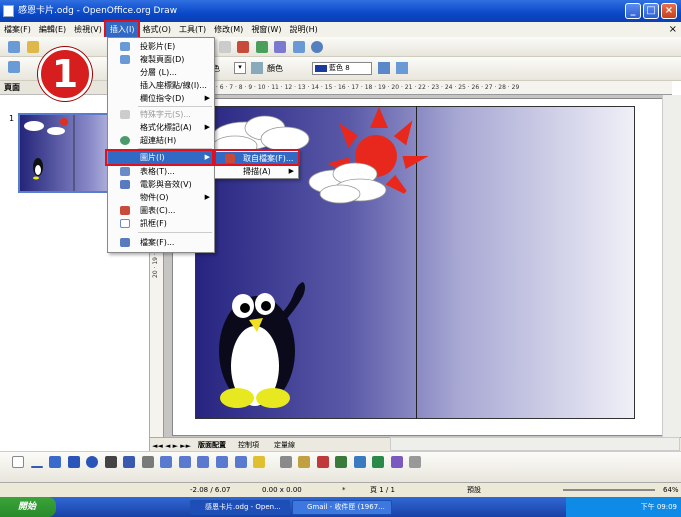 This screenshot has height=517, width=681. What do you see at coordinates (161, 184) in the screenshot?
I see `menu-item-movie-sound: 電影與音效(V)` at bounding box center [161, 184].